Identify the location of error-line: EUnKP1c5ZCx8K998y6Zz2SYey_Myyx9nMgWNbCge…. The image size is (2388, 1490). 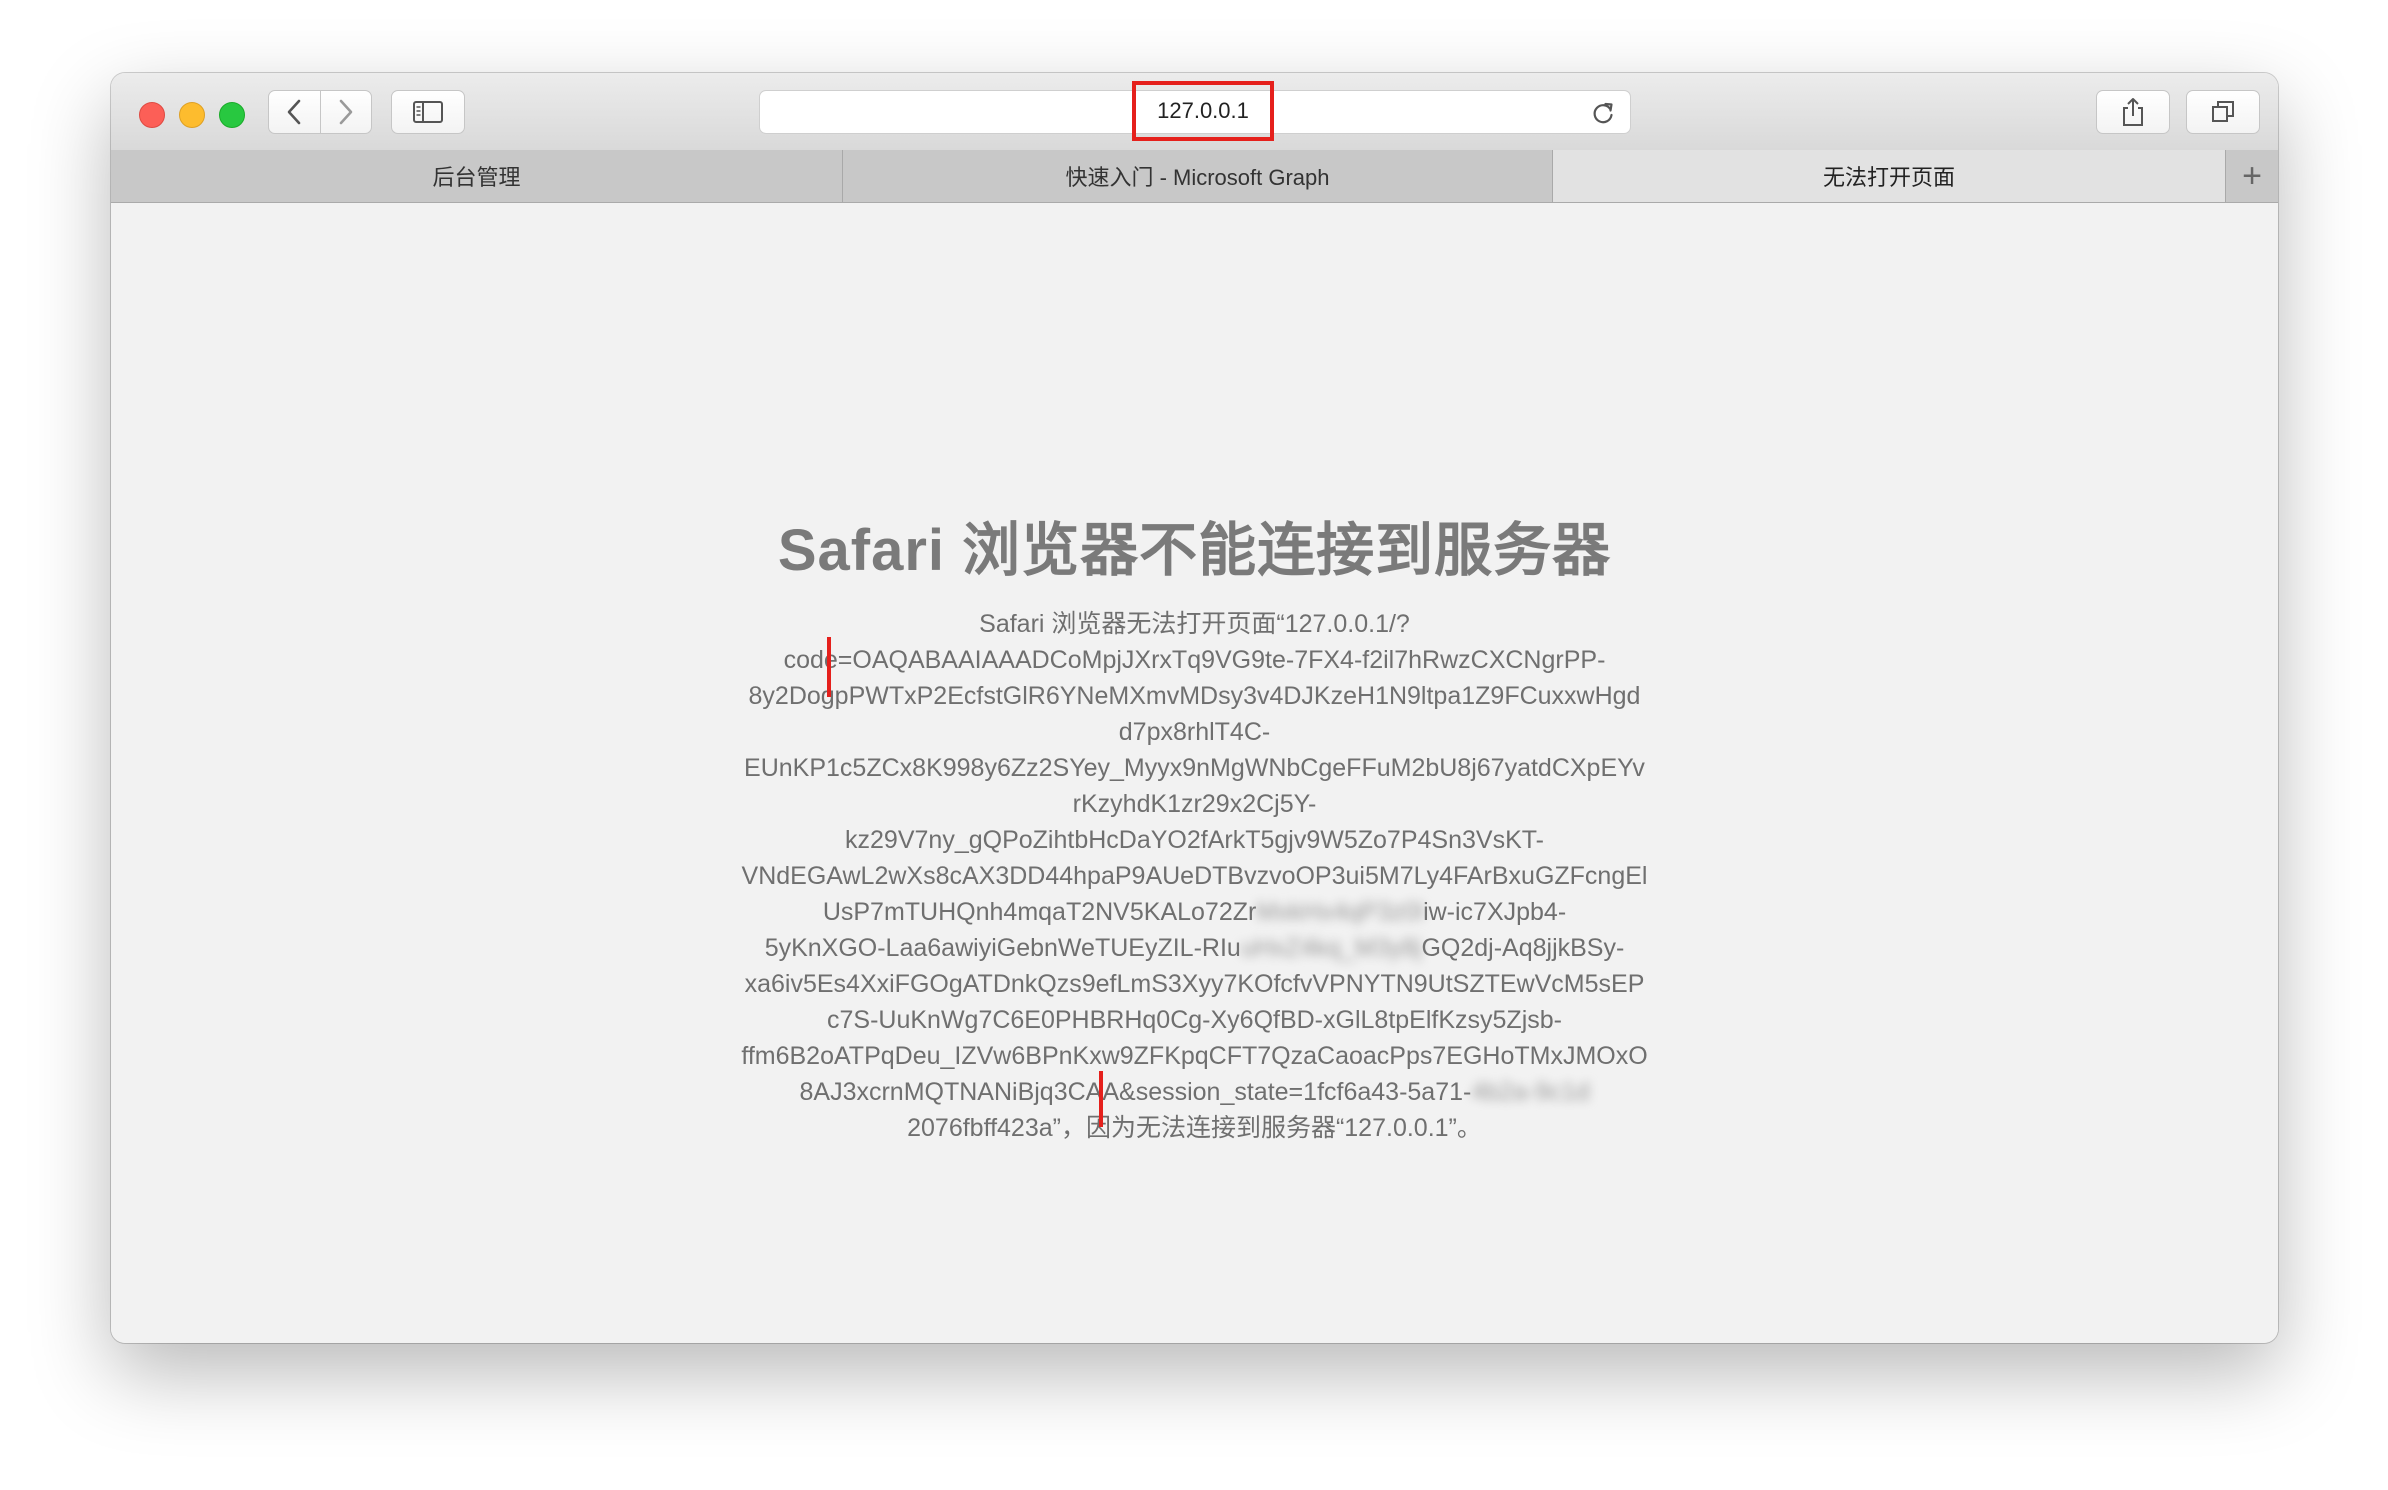
(1194, 768).